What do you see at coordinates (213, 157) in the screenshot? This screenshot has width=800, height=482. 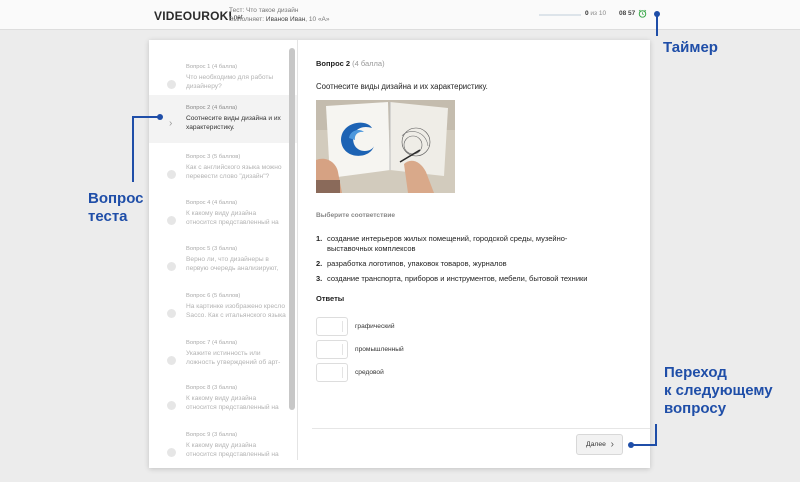 I see `question-score: Вопрос 3 (5 баллов)` at bounding box center [213, 157].